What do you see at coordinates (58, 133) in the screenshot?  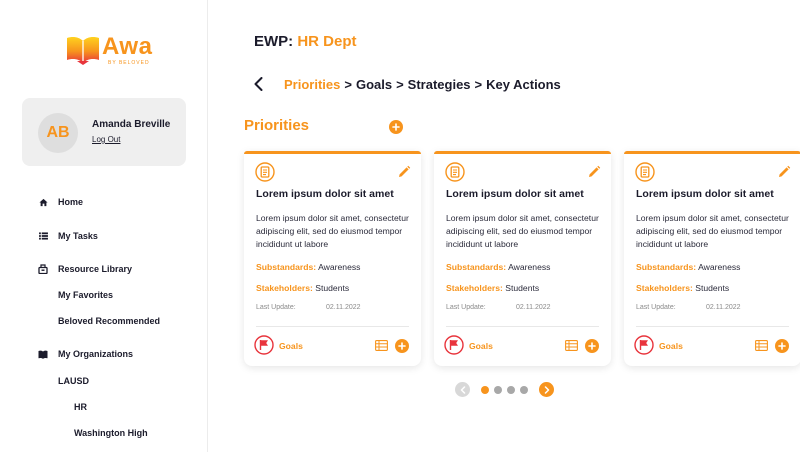 I see `avatar: AB` at bounding box center [58, 133].